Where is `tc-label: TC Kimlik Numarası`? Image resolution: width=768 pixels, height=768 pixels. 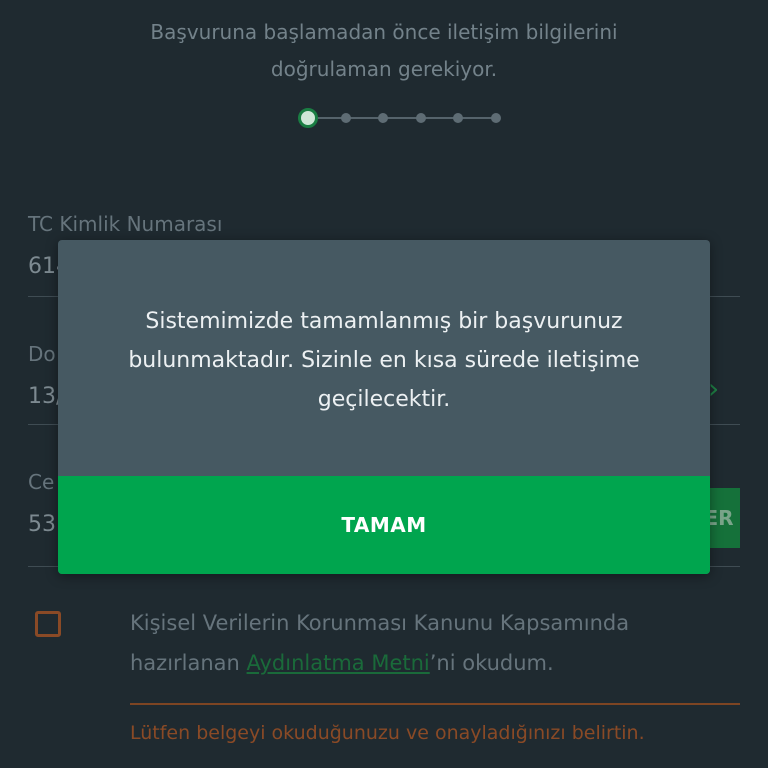
tc-label: TC Kimlik Numarası is located at coordinates (125, 224).